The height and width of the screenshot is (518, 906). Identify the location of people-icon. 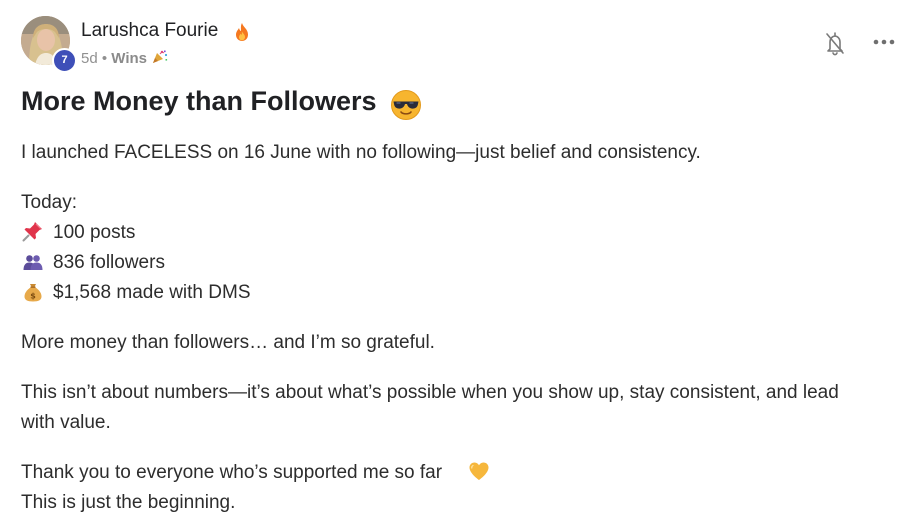
(33, 262).